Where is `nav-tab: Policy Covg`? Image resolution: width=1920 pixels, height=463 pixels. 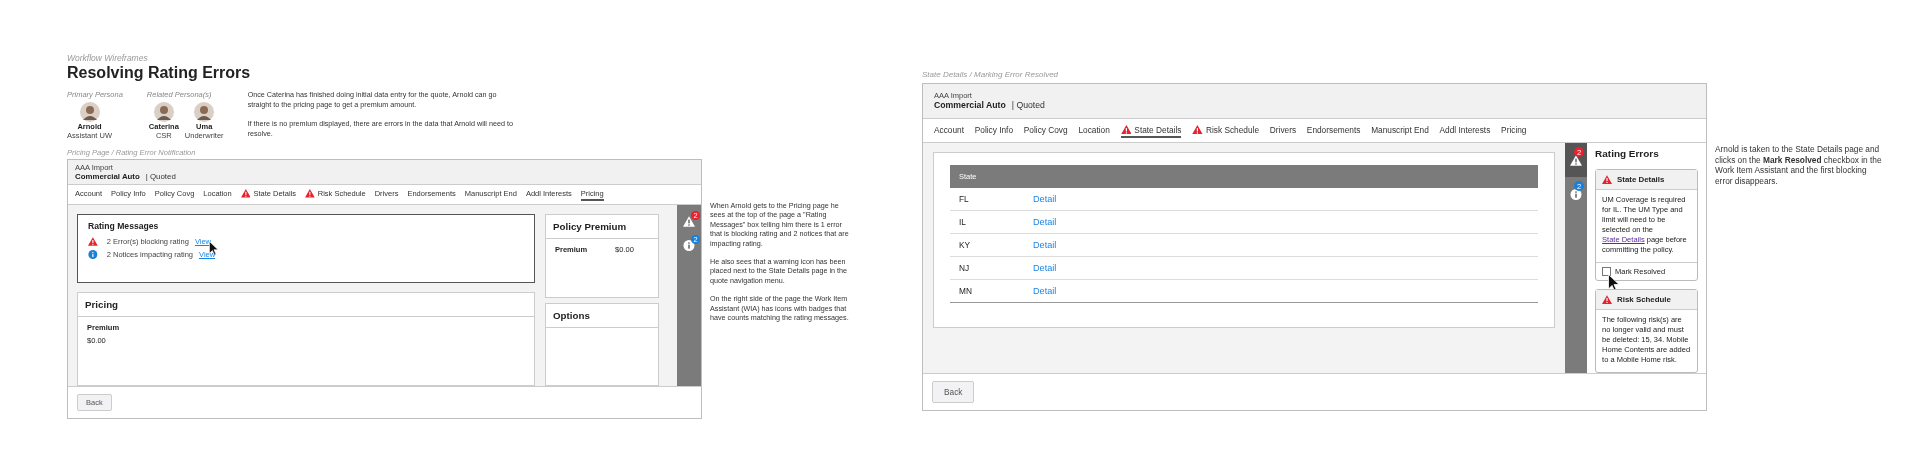
nav-tab: Policy Covg is located at coordinates (1045, 130).